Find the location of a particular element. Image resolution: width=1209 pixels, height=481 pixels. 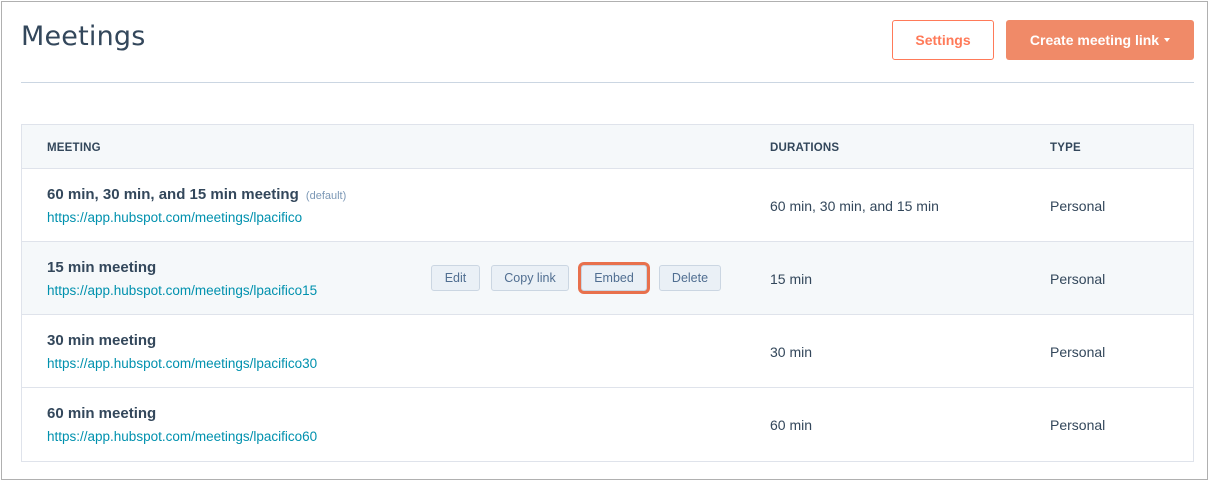

meeting-duration: 60 min is located at coordinates (791, 425).